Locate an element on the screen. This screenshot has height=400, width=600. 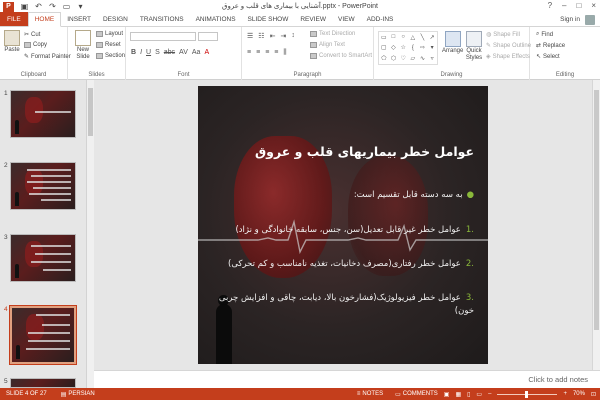
tab-animations: ANIMATIONS is located at coordinates (216, 19).